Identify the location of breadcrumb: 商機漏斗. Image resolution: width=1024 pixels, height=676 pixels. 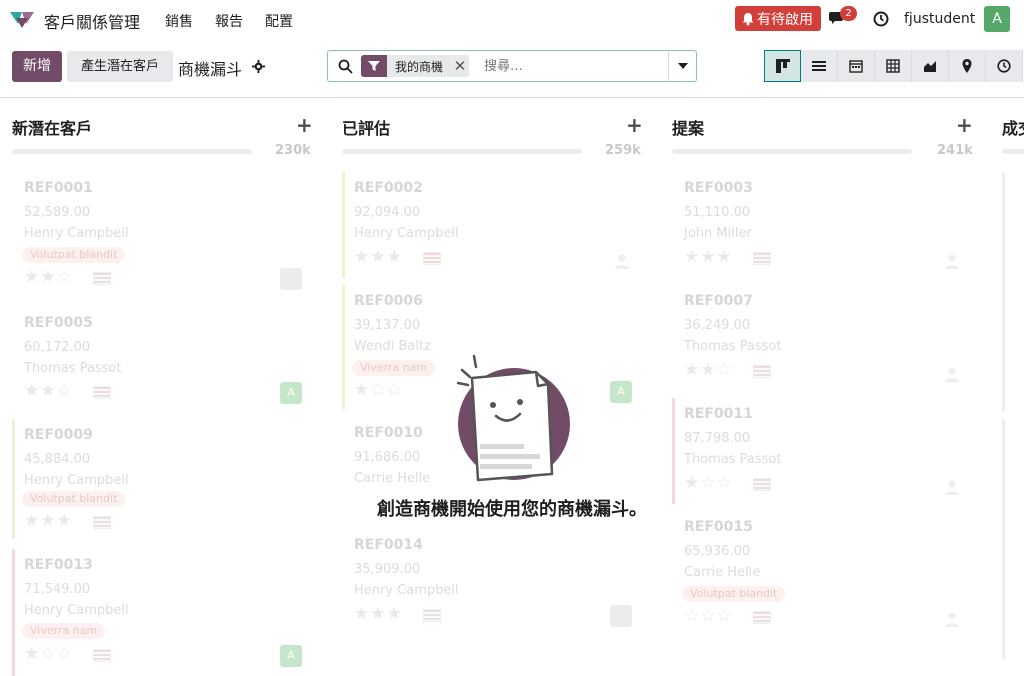
(210, 69).